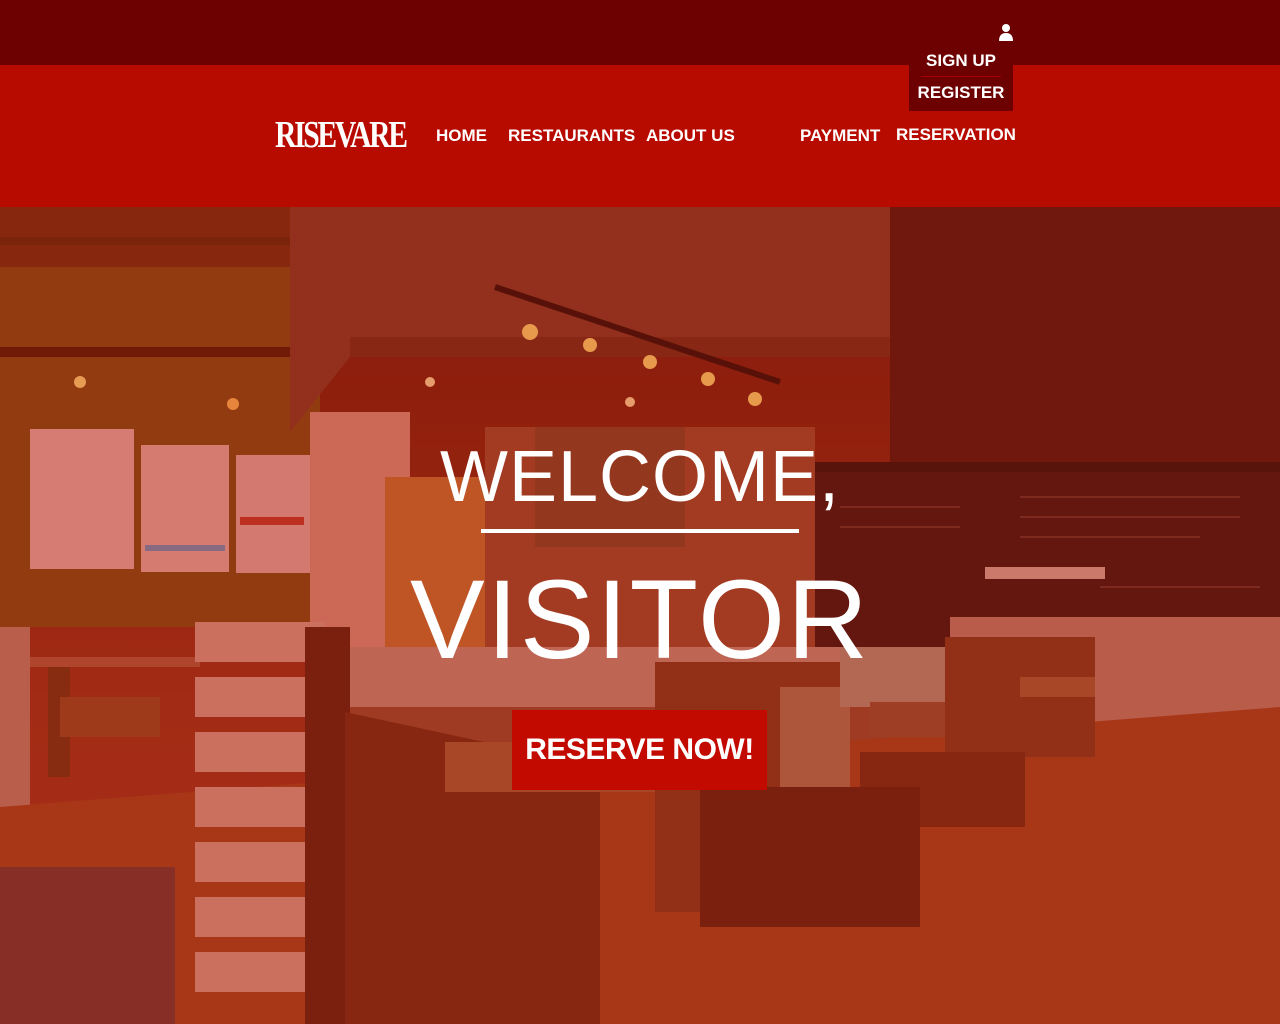 This screenshot has height=1024, width=1280. Describe the element at coordinates (639, 750) in the screenshot. I see `reserve-now-button: RESERVE NOW!` at that location.